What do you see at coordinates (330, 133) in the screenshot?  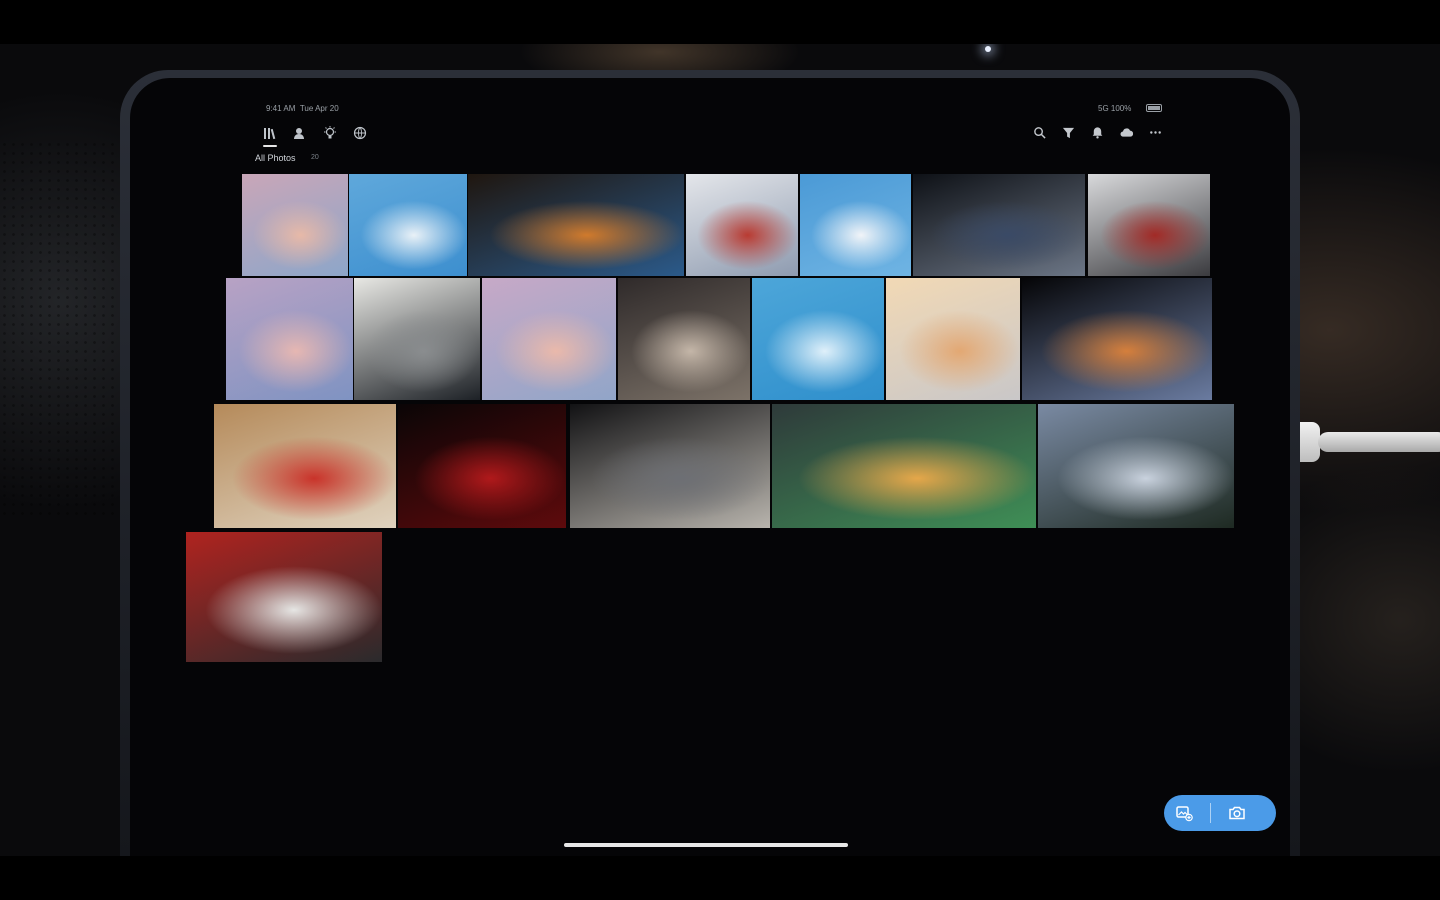 I see `learn-lightbulb-icon` at bounding box center [330, 133].